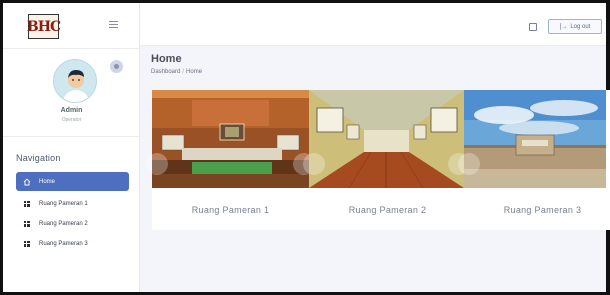 This screenshot has width=610, height=295. What do you see at coordinates (533, 27) in the screenshot?
I see `fullscreen-icon` at bounding box center [533, 27].